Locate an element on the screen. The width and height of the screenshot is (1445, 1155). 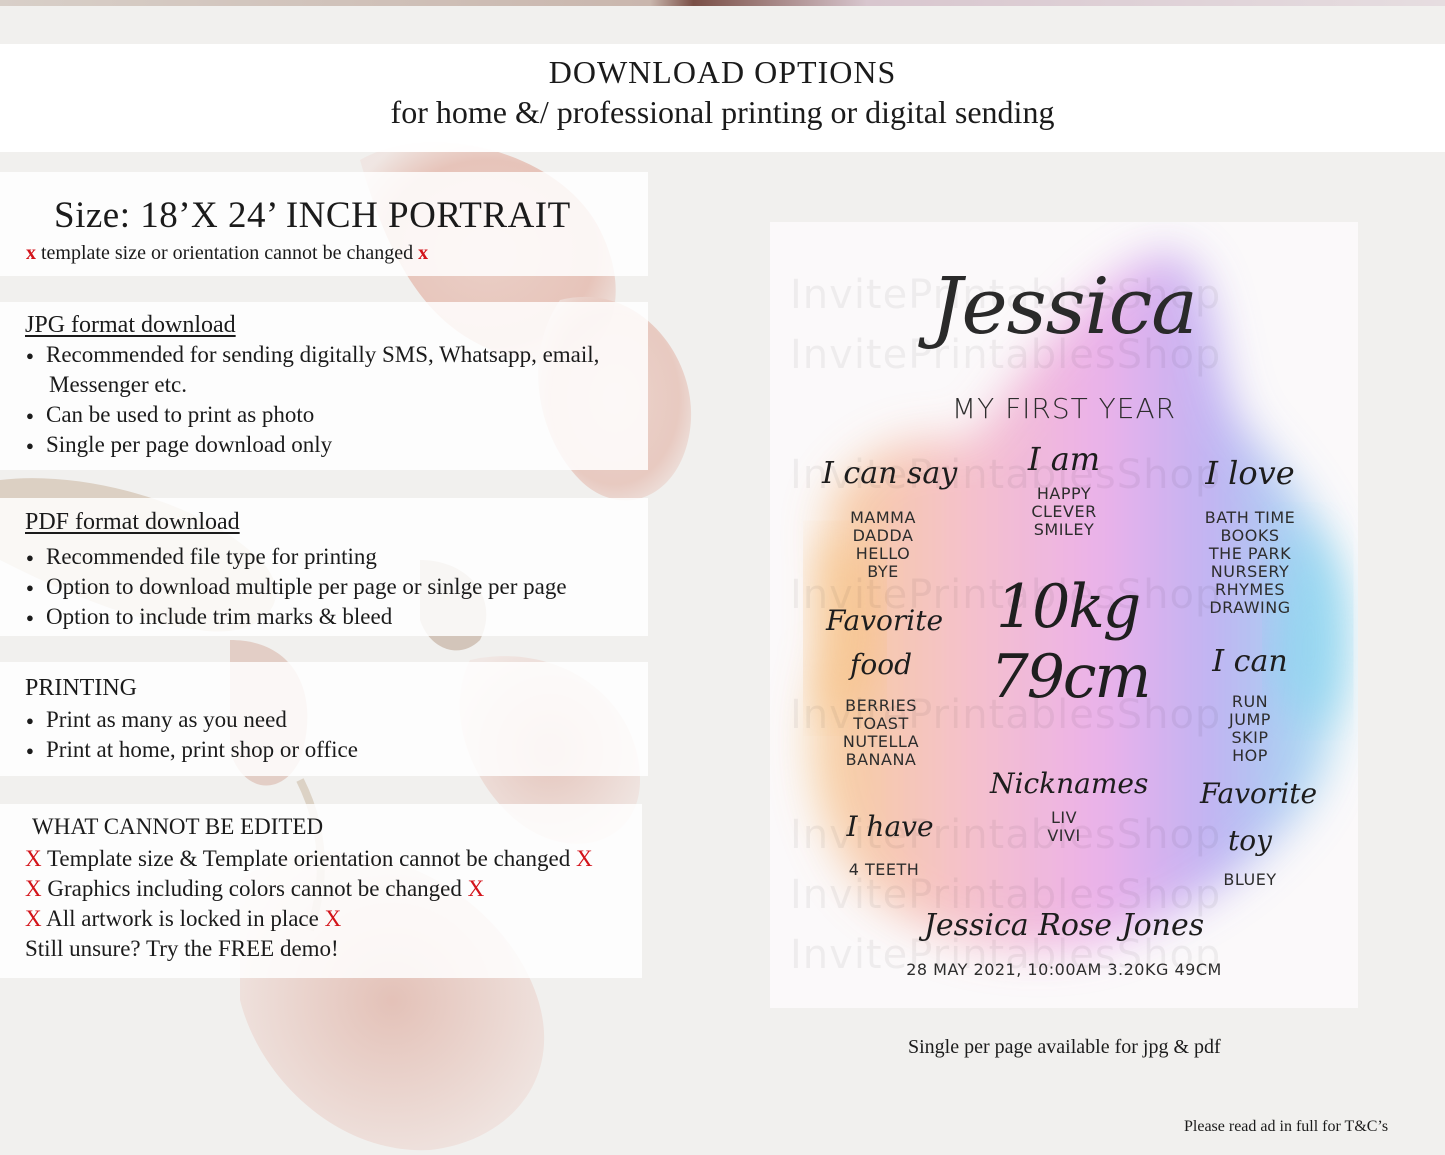
favorite-food-list: BERRIES TOAST NUTELLA BANANA is located at coordinates (881, 732).